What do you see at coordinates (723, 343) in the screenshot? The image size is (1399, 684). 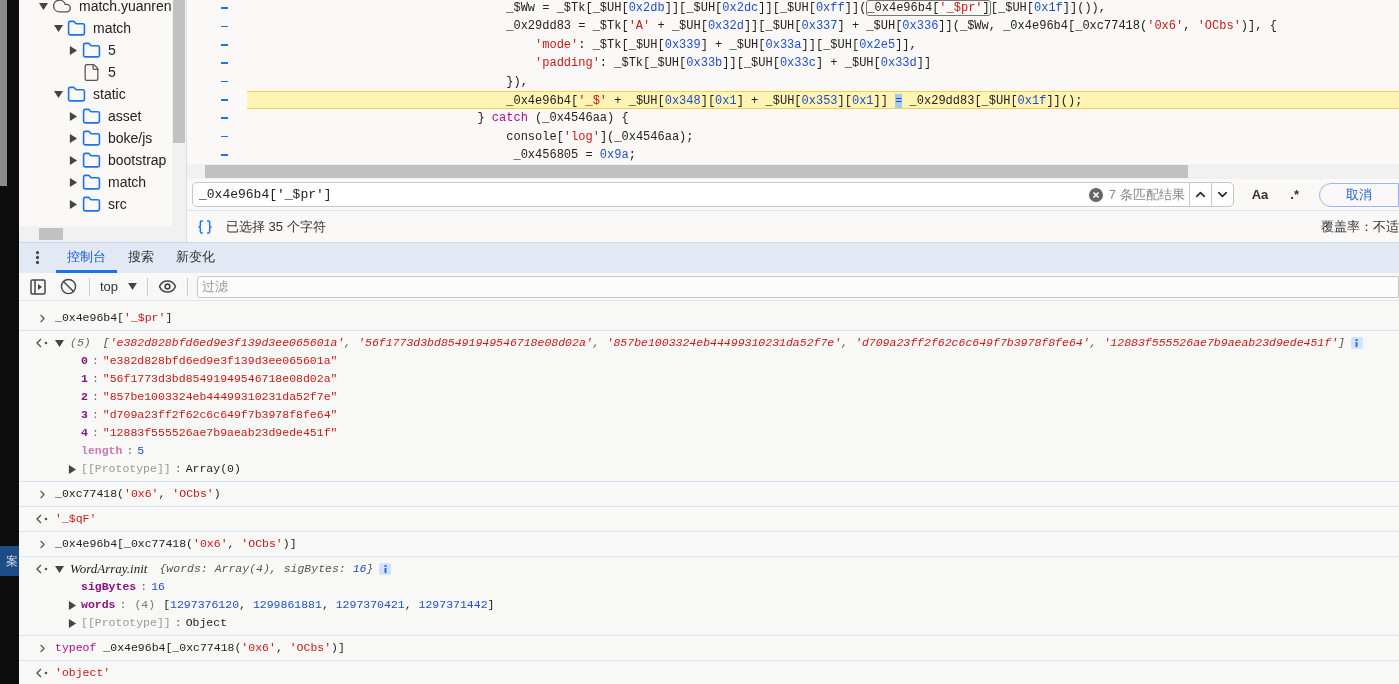 I see `object-preview: ['e382d828bfd6ed9e3f139d3ee065601a', '56f1773d3bd85491949546718e08d02a', '857be1003324eb44499310231da52f7e', 'd709a23ff2f62c6c649f7b3978f8fe64', '12883f555526ae7b9aeab23d9ede451f']` at bounding box center [723, 343].